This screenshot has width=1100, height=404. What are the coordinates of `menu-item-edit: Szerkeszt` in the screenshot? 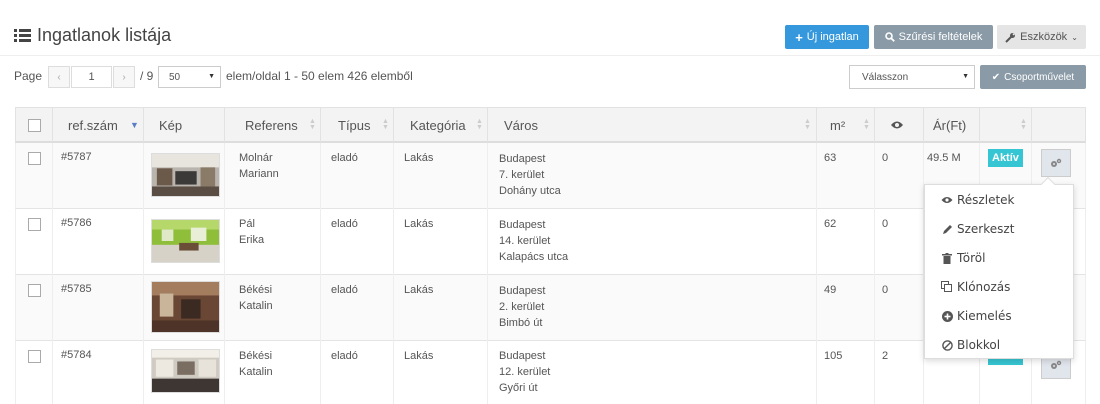 It's located at (999, 229).